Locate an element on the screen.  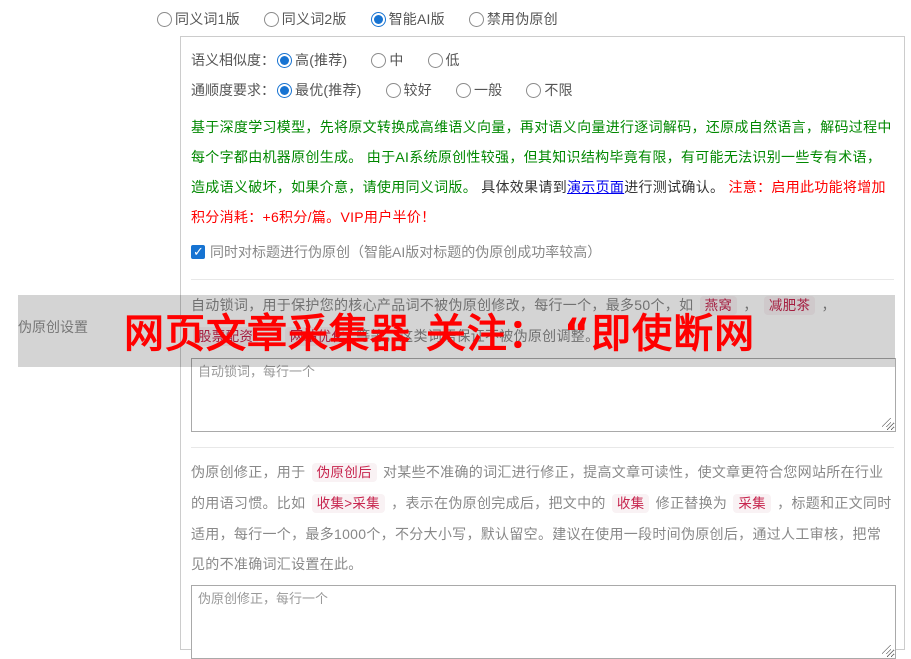
radio-label: 同义词2版 is located at coordinates (314, 19).